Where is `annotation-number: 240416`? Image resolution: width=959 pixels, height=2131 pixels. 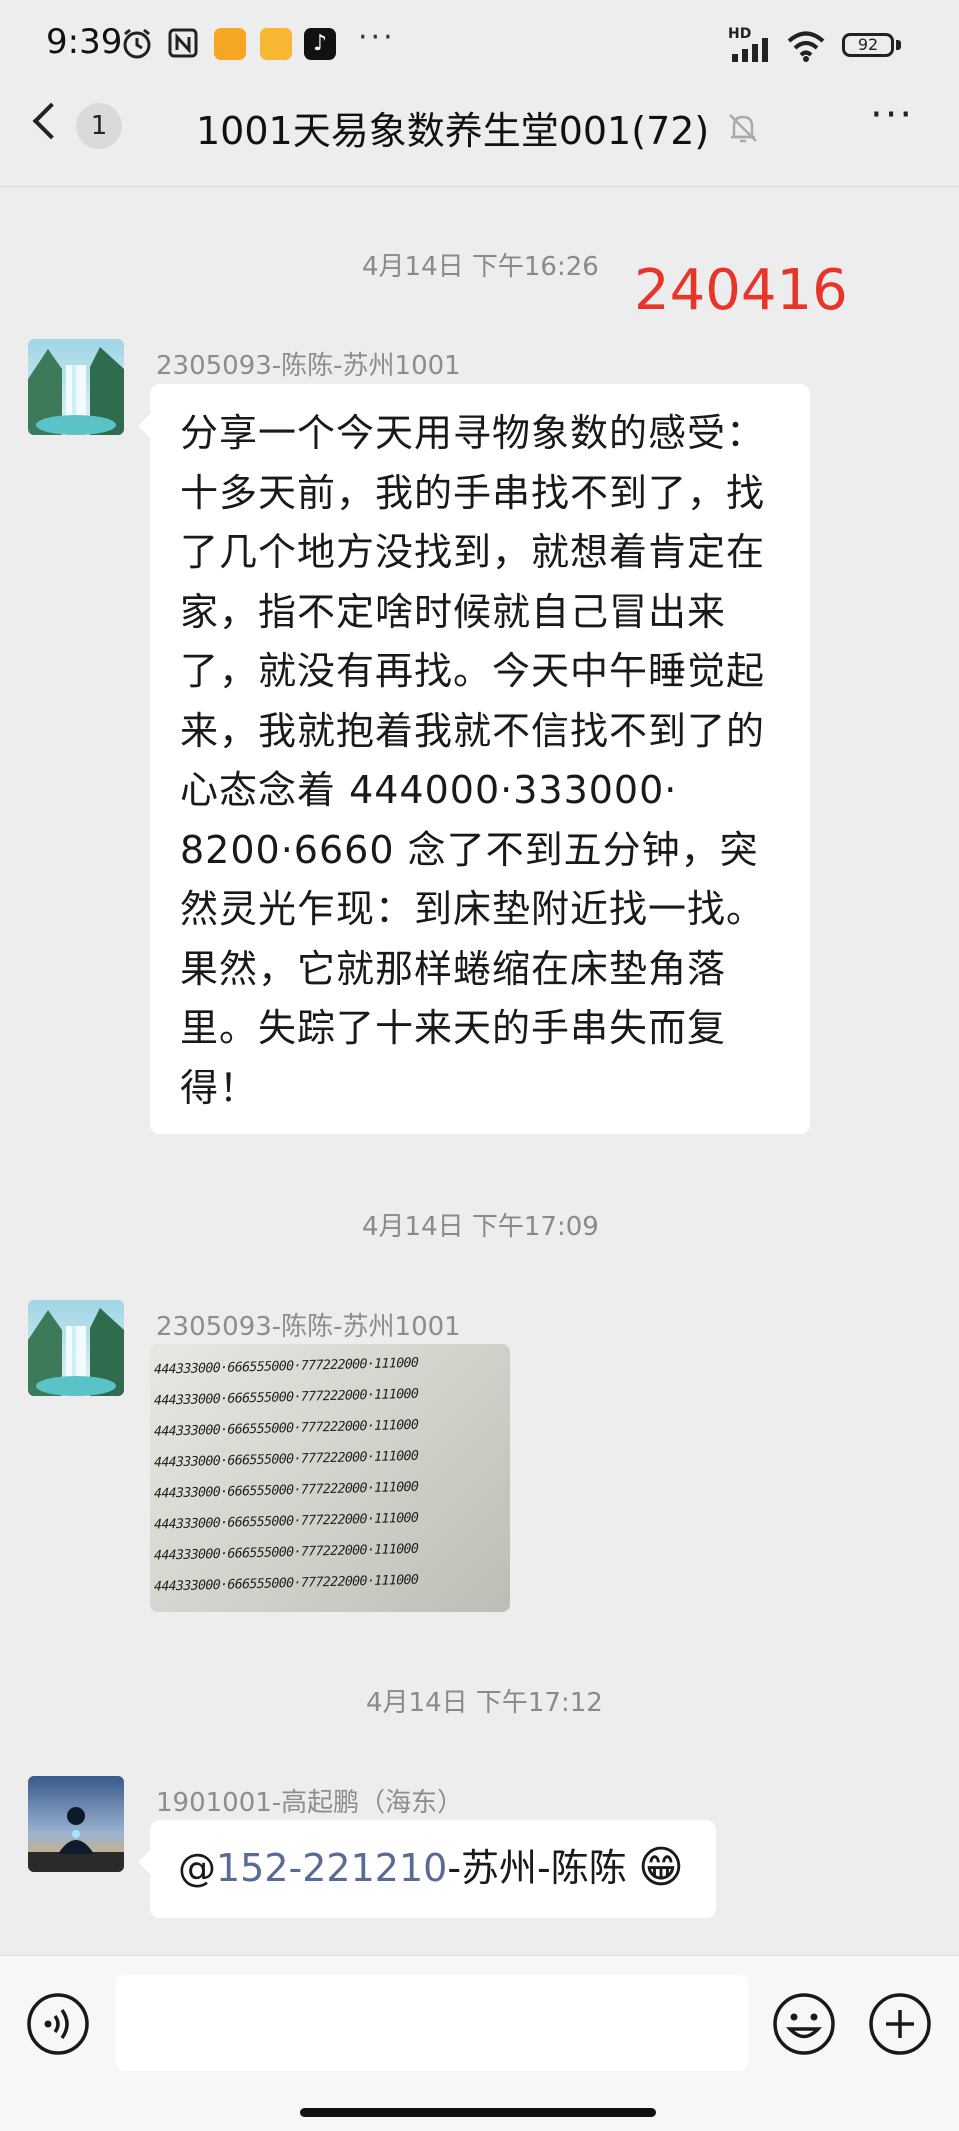
annotation-number: 240416 is located at coordinates (741, 290).